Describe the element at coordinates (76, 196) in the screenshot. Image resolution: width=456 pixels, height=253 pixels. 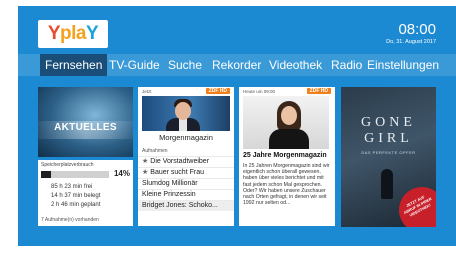
I see `storage-used: 14 h 37 min belegt` at that location.